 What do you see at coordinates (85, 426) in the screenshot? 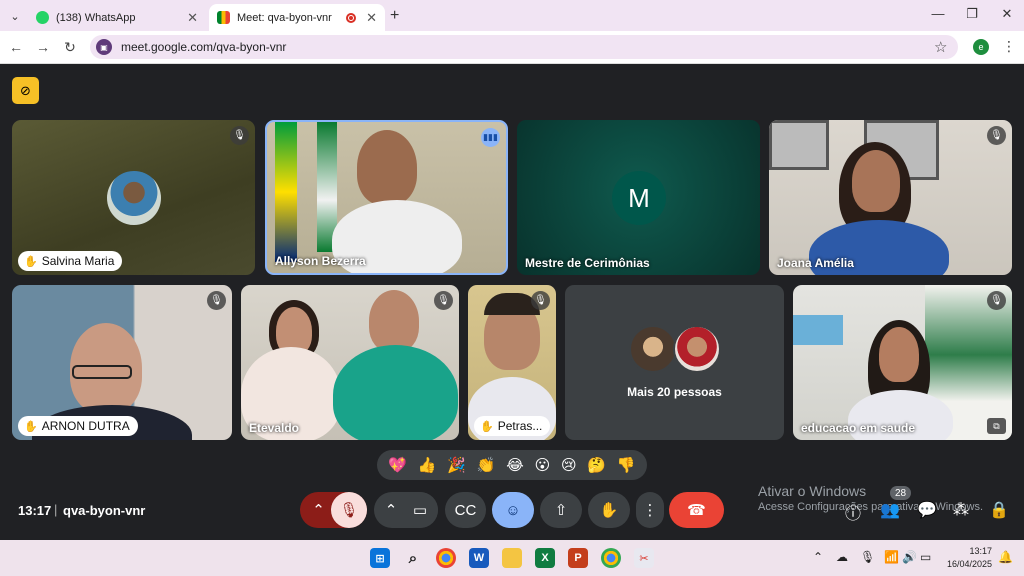
I see `participant-name: ARNON DUTRA` at bounding box center [85, 426].